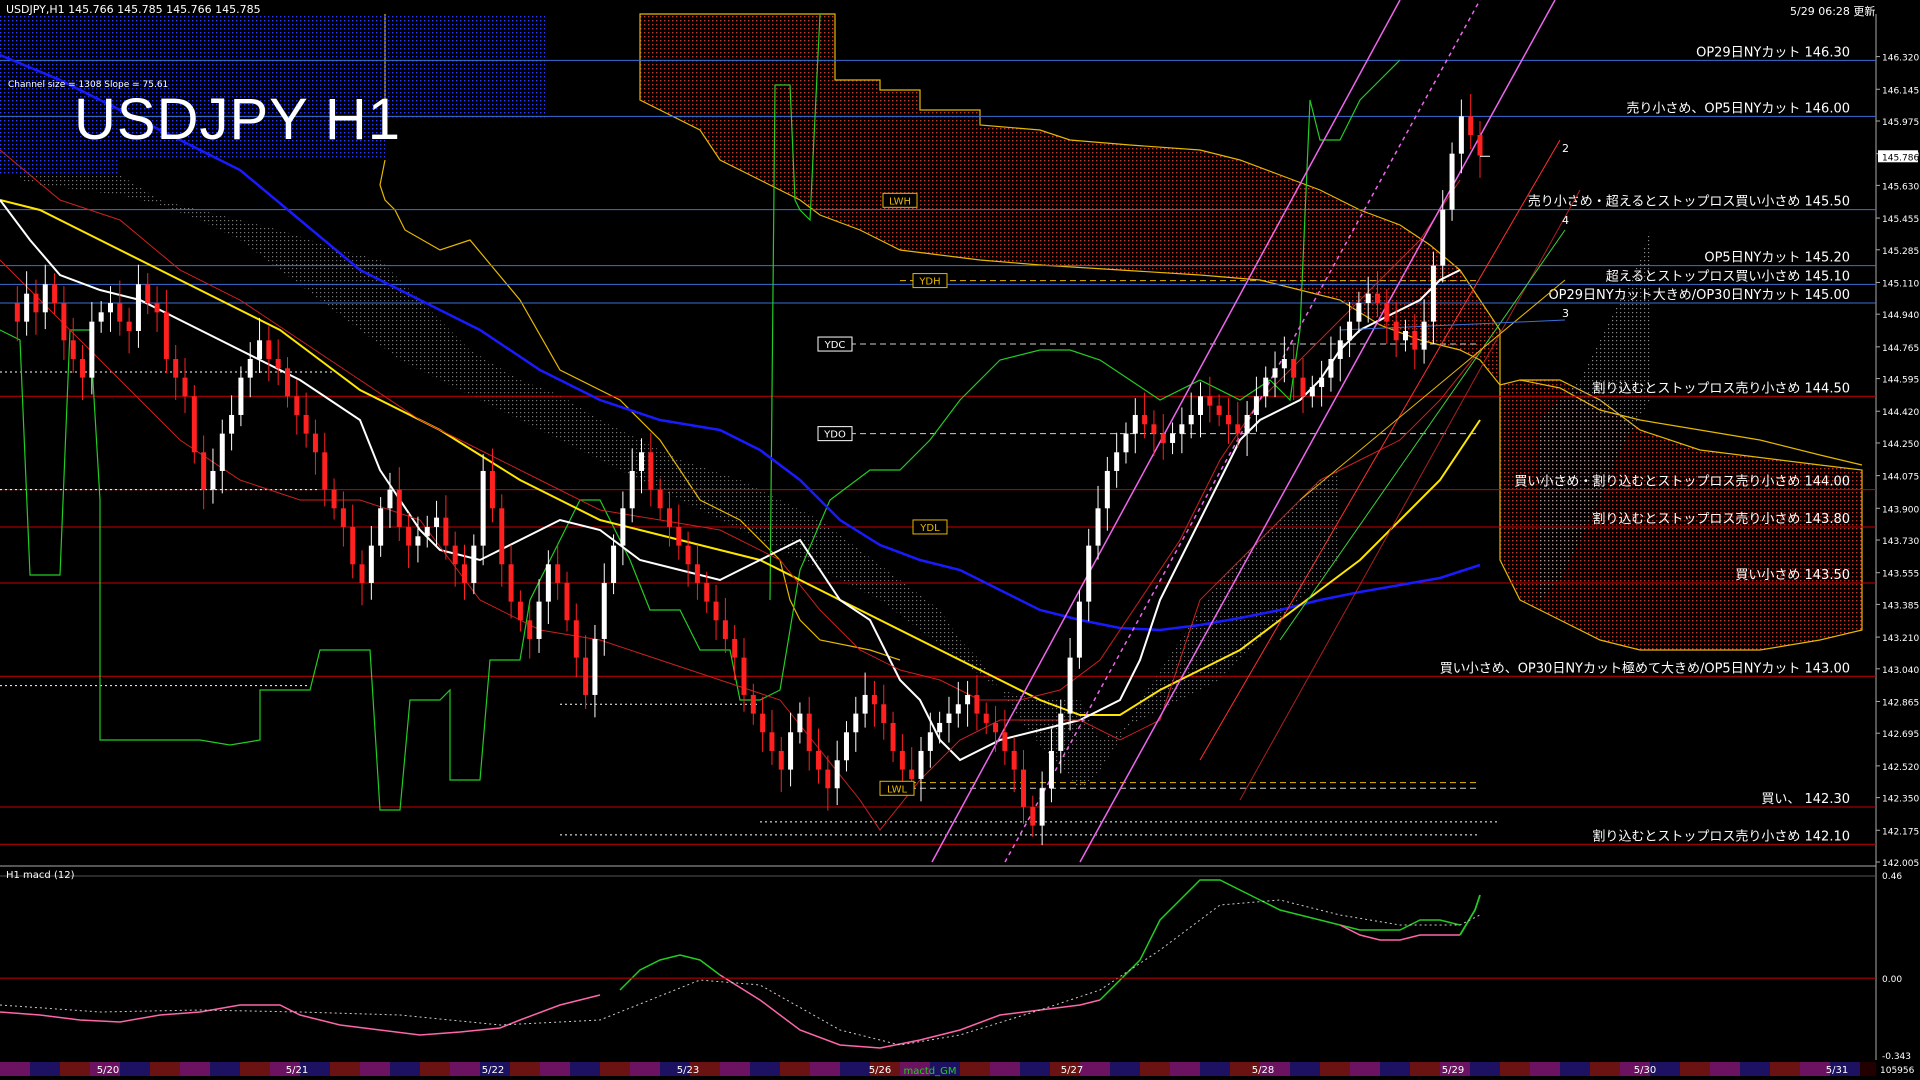 The image size is (1920, 1080). What do you see at coordinates (1645, 1070) in the screenshot?
I see `date-label: 5/30` at bounding box center [1645, 1070].